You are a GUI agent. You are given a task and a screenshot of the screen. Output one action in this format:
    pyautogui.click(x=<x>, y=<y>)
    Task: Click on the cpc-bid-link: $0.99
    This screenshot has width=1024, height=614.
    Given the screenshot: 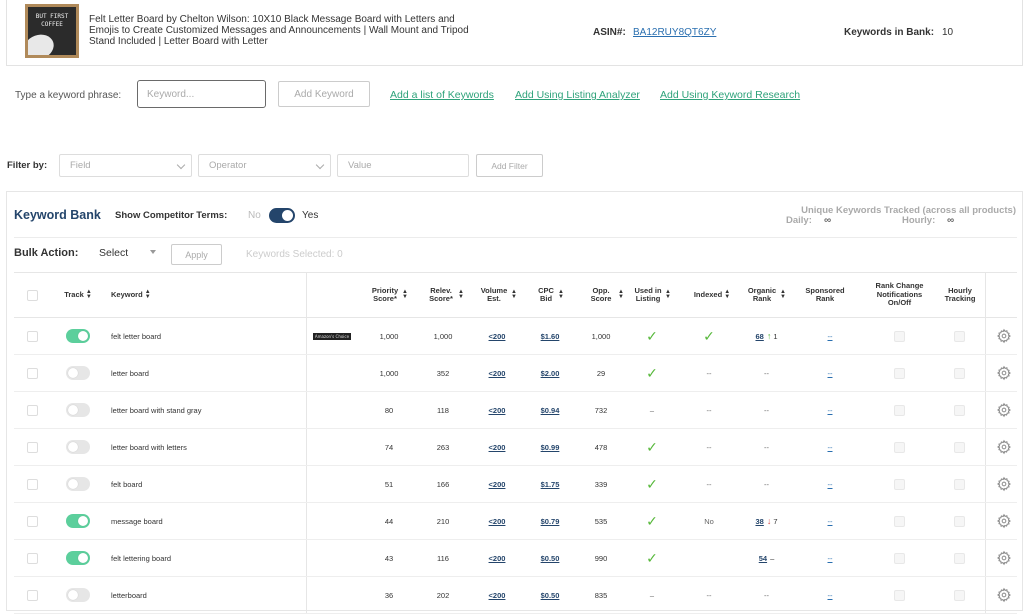 What is the action you would take?
    pyautogui.click(x=550, y=447)
    